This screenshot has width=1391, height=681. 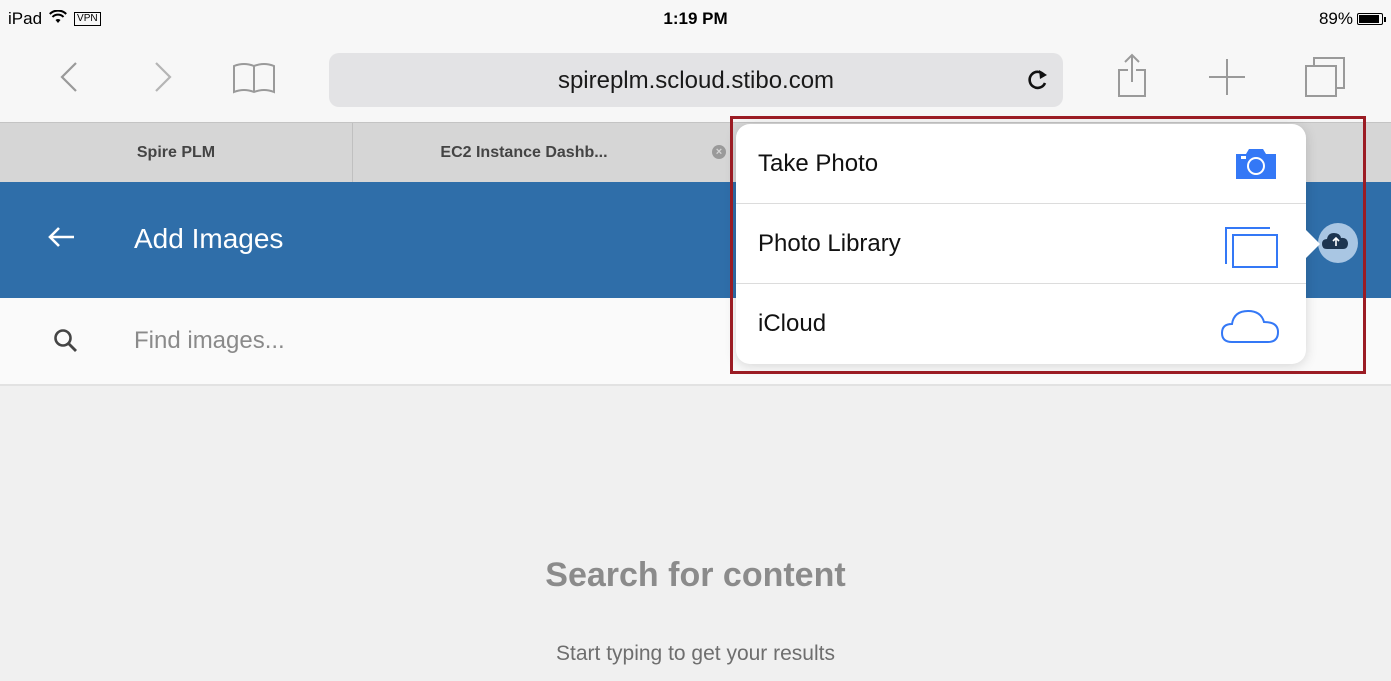 I want to click on search-icon, so click(x=66, y=343).